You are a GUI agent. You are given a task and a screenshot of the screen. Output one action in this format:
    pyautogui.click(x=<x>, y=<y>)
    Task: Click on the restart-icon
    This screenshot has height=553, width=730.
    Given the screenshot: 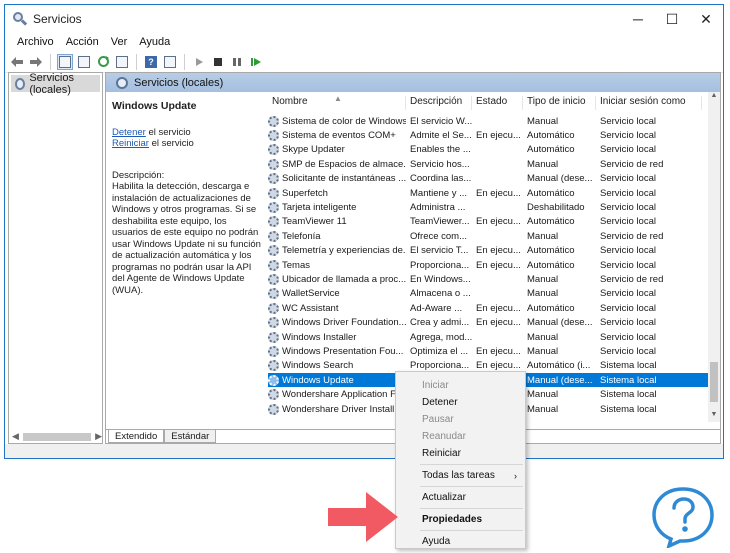 What is the action you would take?
    pyautogui.click(x=256, y=62)
    